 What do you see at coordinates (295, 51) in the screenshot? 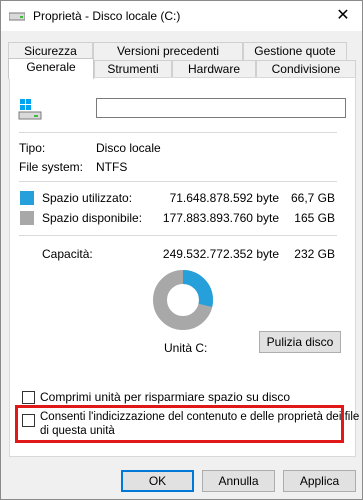
I see `tab-gestione-quote: Gestione quote` at bounding box center [295, 51].